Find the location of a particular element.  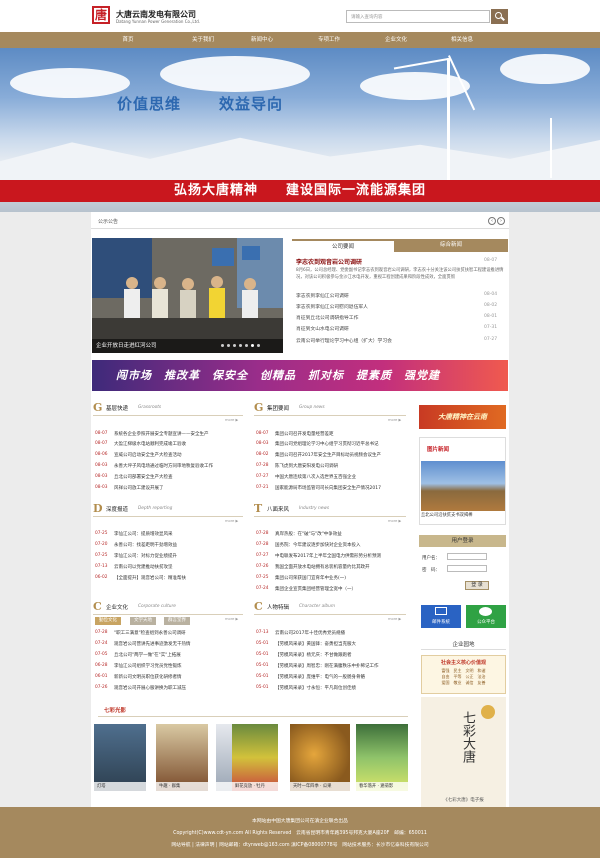

picture-news-caption: 丘北公司沿扶贫支书双揭棒 is located at coordinates (447, 515).